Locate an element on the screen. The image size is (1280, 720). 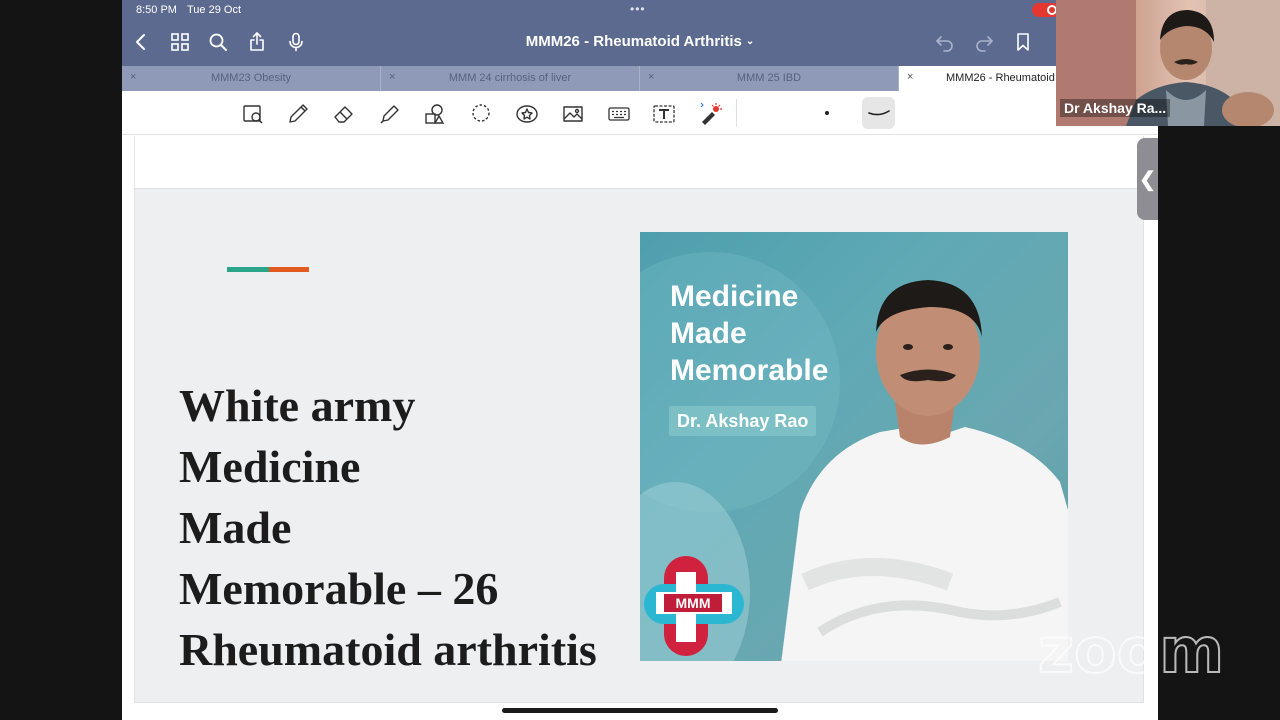
share-icon is located at coordinates (257, 41).